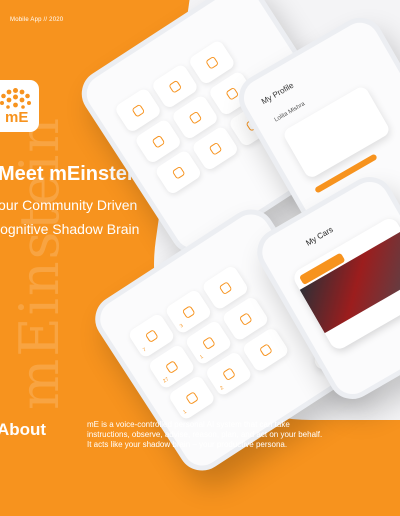 Image resolution: width=400 pixels, height=516 pixels. What do you see at coordinates (17, 117) in the screenshot?
I see `logo-wordmark: mE` at bounding box center [17, 117].